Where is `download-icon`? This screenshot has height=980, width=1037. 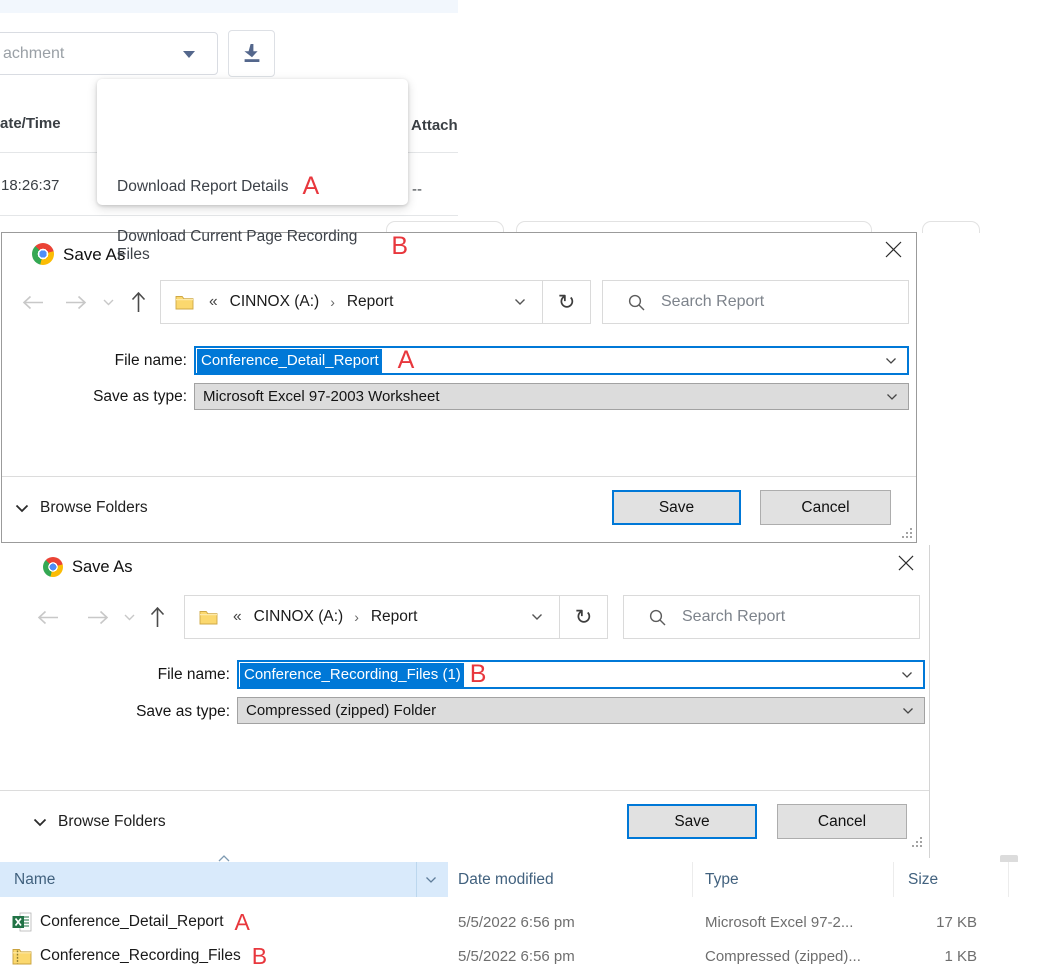
download-icon is located at coordinates (251, 52).